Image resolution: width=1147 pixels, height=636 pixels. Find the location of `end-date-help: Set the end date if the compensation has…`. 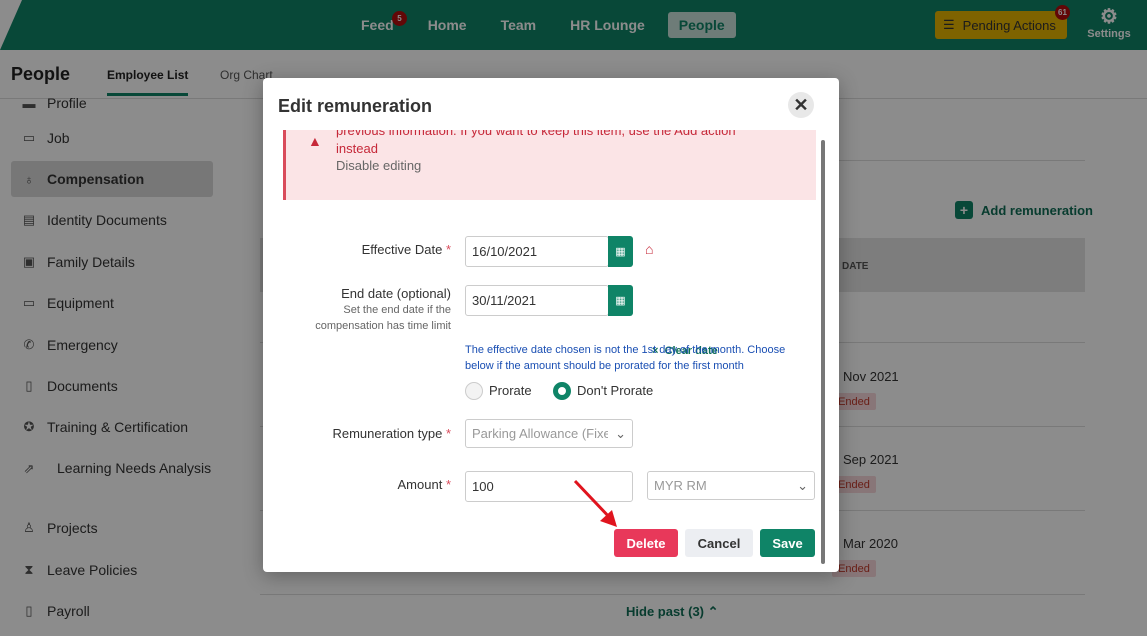

end-date-help: Set the end date if the compensation has… is located at coordinates (383, 318).